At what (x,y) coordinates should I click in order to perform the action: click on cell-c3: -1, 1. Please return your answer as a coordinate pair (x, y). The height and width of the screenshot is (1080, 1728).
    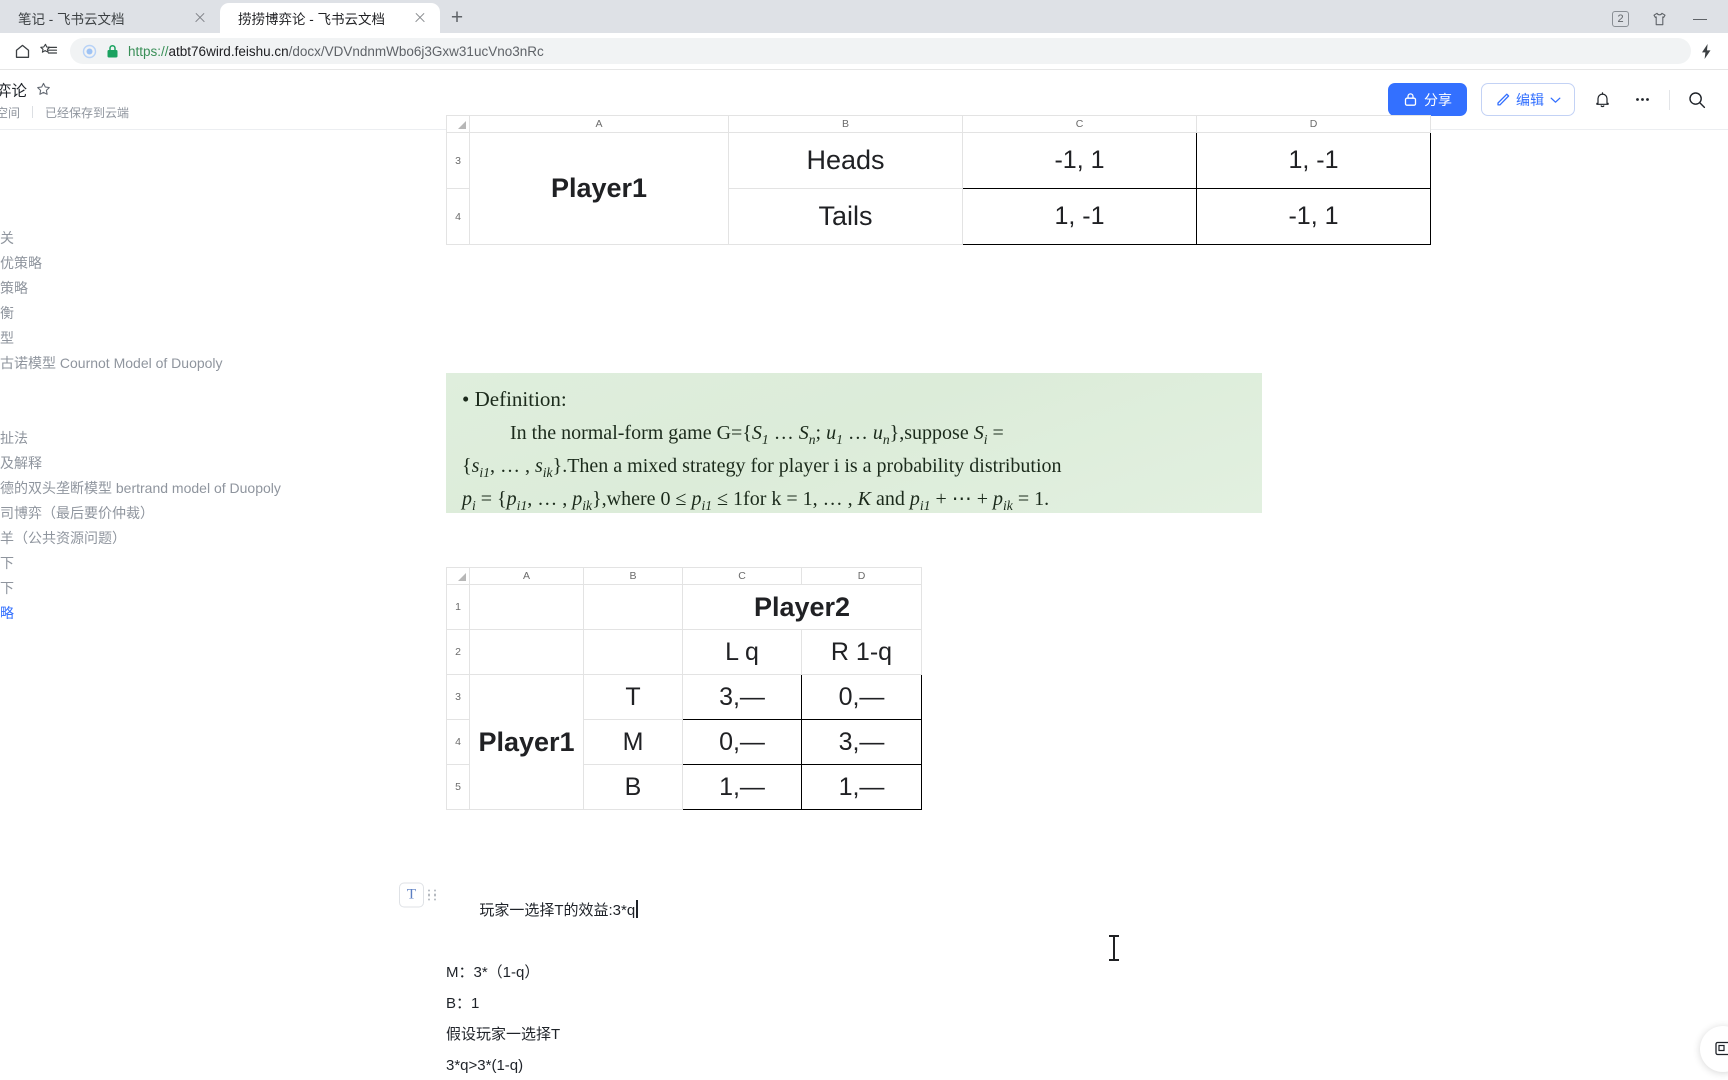
    Looking at the image, I should click on (1079, 160).